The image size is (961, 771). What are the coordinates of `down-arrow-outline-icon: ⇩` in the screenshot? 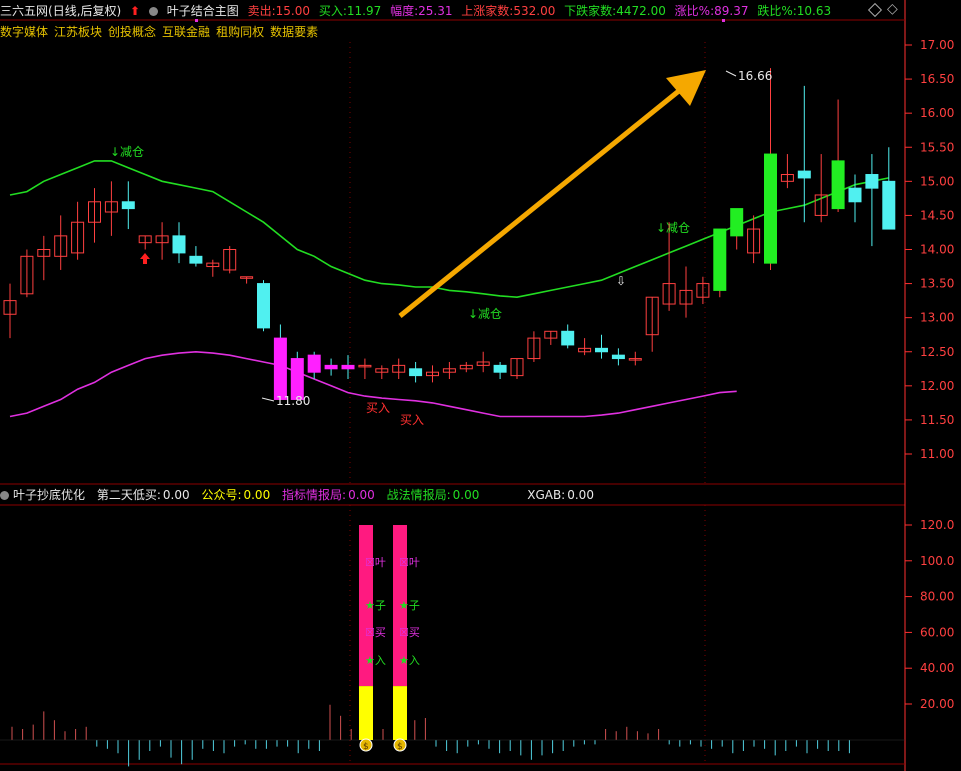 It's located at (621, 281).